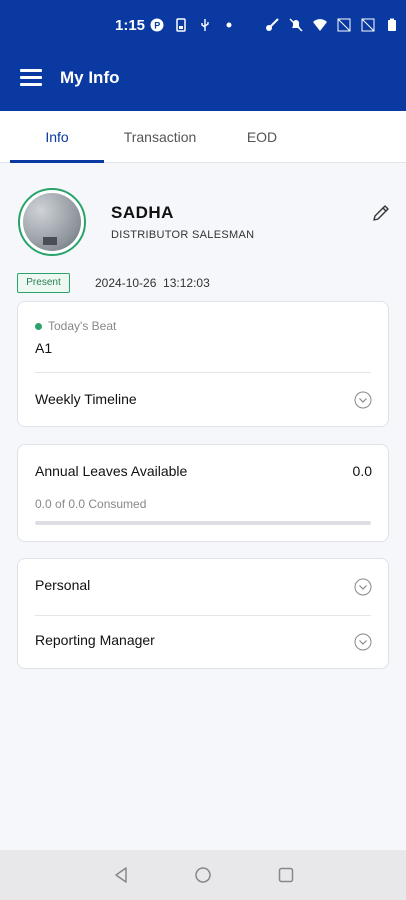 The width and height of the screenshot is (406, 900). What do you see at coordinates (193, 25) in the screenshot?
I see `status-icons-left: P` at bounding box center [193, 25].